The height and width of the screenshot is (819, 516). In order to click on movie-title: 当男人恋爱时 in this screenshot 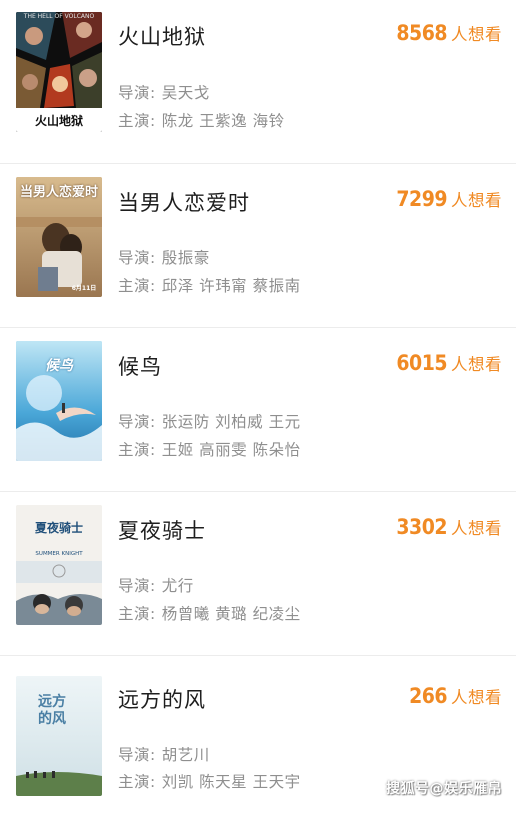, I will do `click(184, 202)`.